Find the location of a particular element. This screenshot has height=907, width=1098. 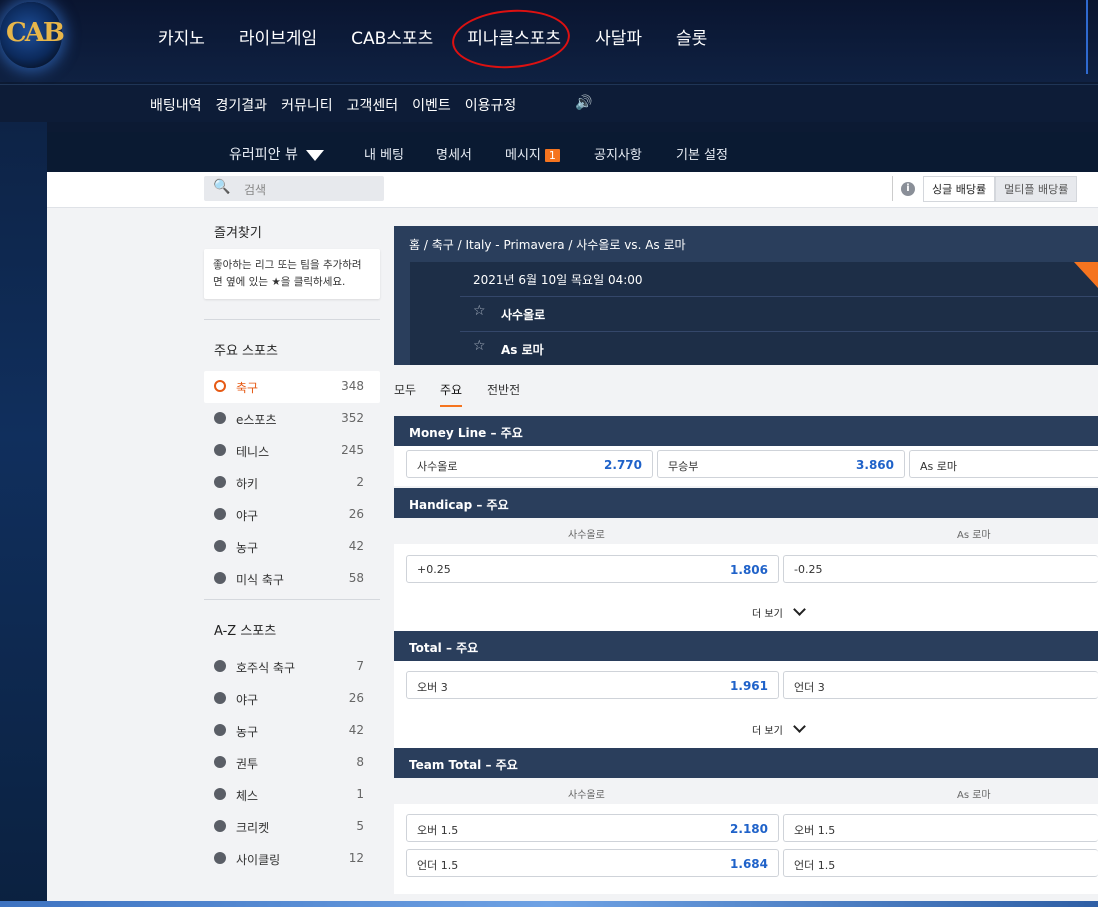

sport-cricket: 크리켓 5 is located at coordinates (292, 827).